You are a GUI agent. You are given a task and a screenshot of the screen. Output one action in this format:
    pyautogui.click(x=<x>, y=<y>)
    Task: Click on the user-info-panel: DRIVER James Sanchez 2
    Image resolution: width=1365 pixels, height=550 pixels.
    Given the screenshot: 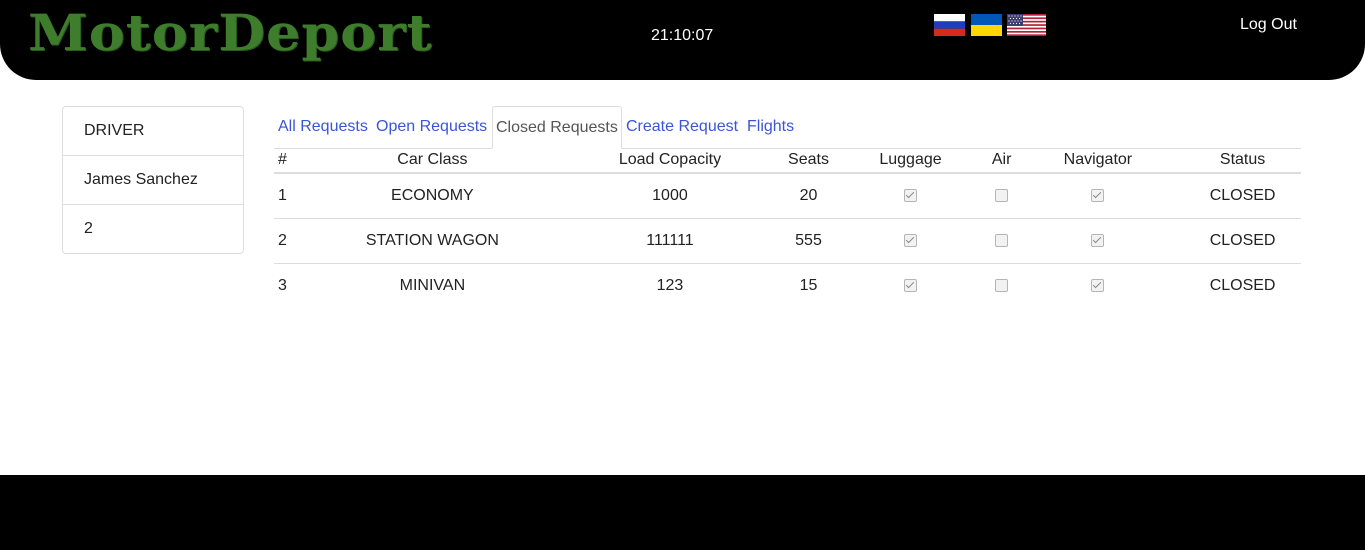 What is the action you would take?
    pyautogui.click(x=153, y=180)
    